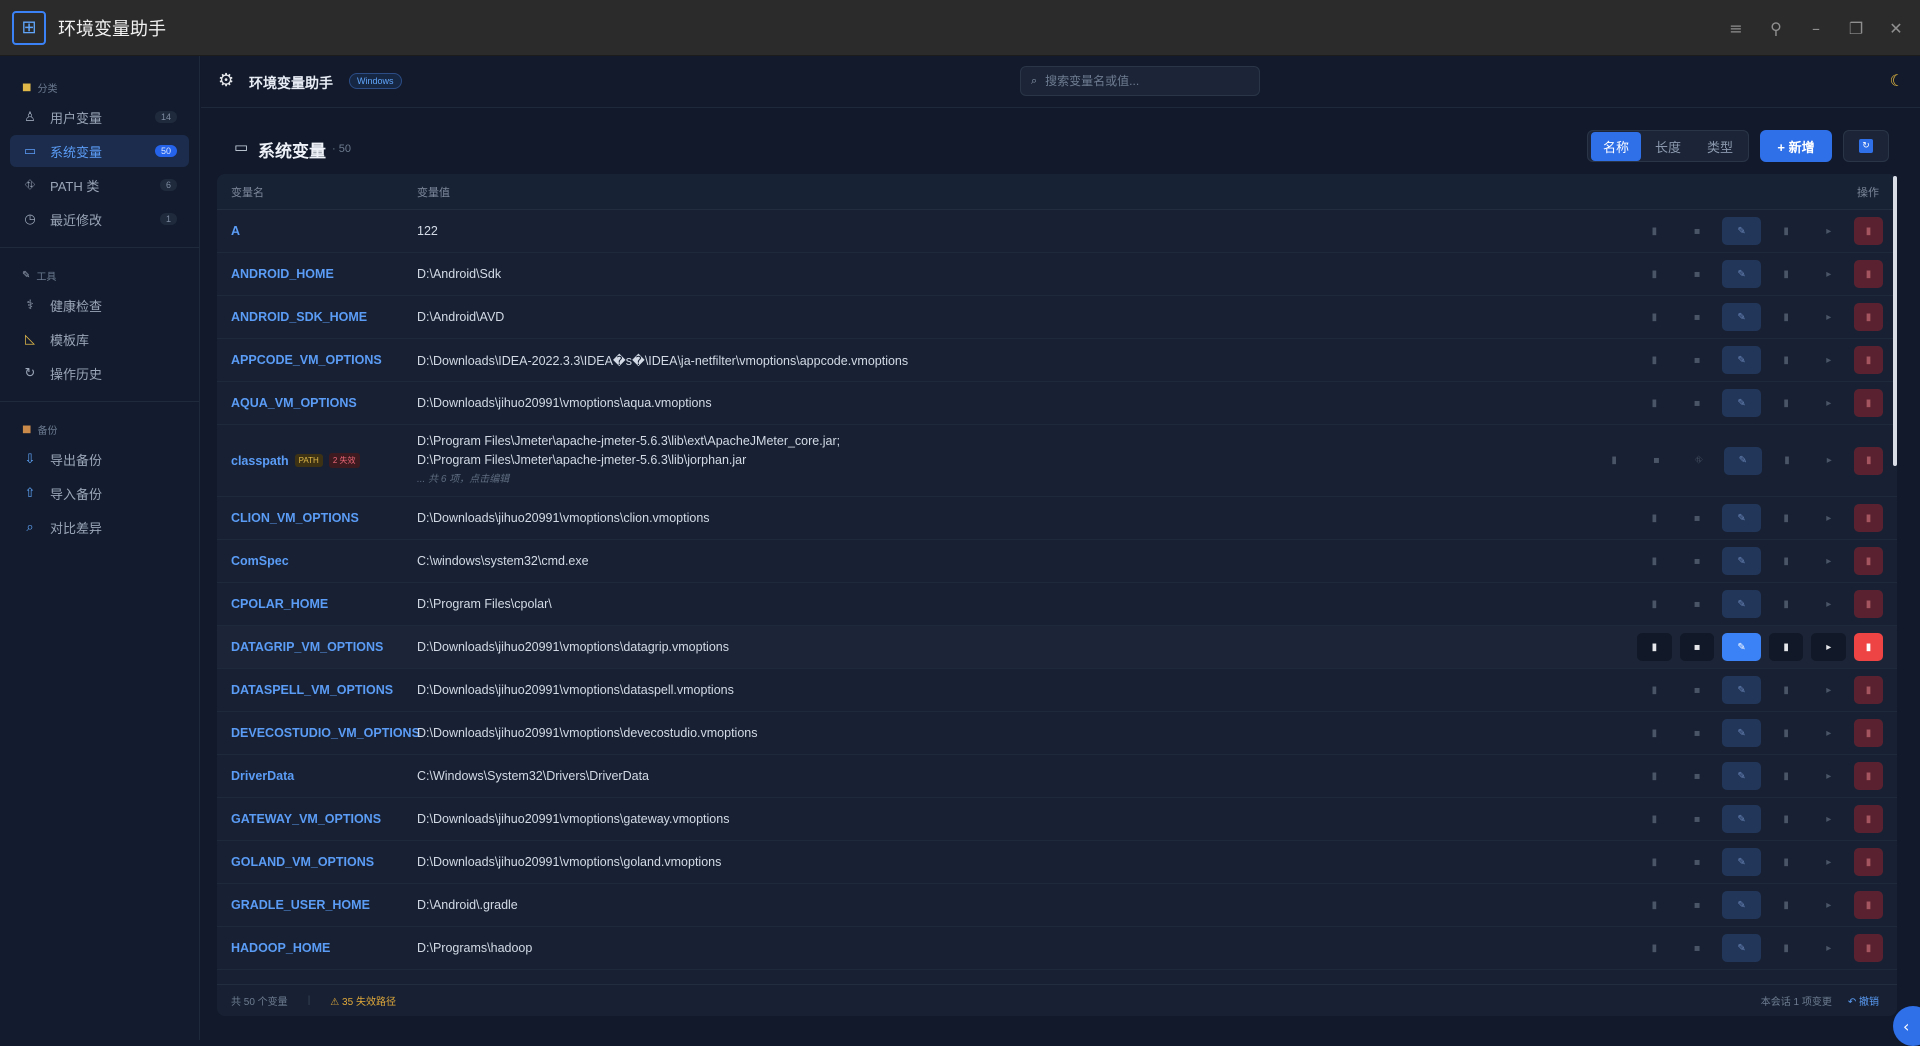 The image size is (1920, 1046). I want to click on variable-name: GOLAND_VM_OPTIONS, so click(317, 862).